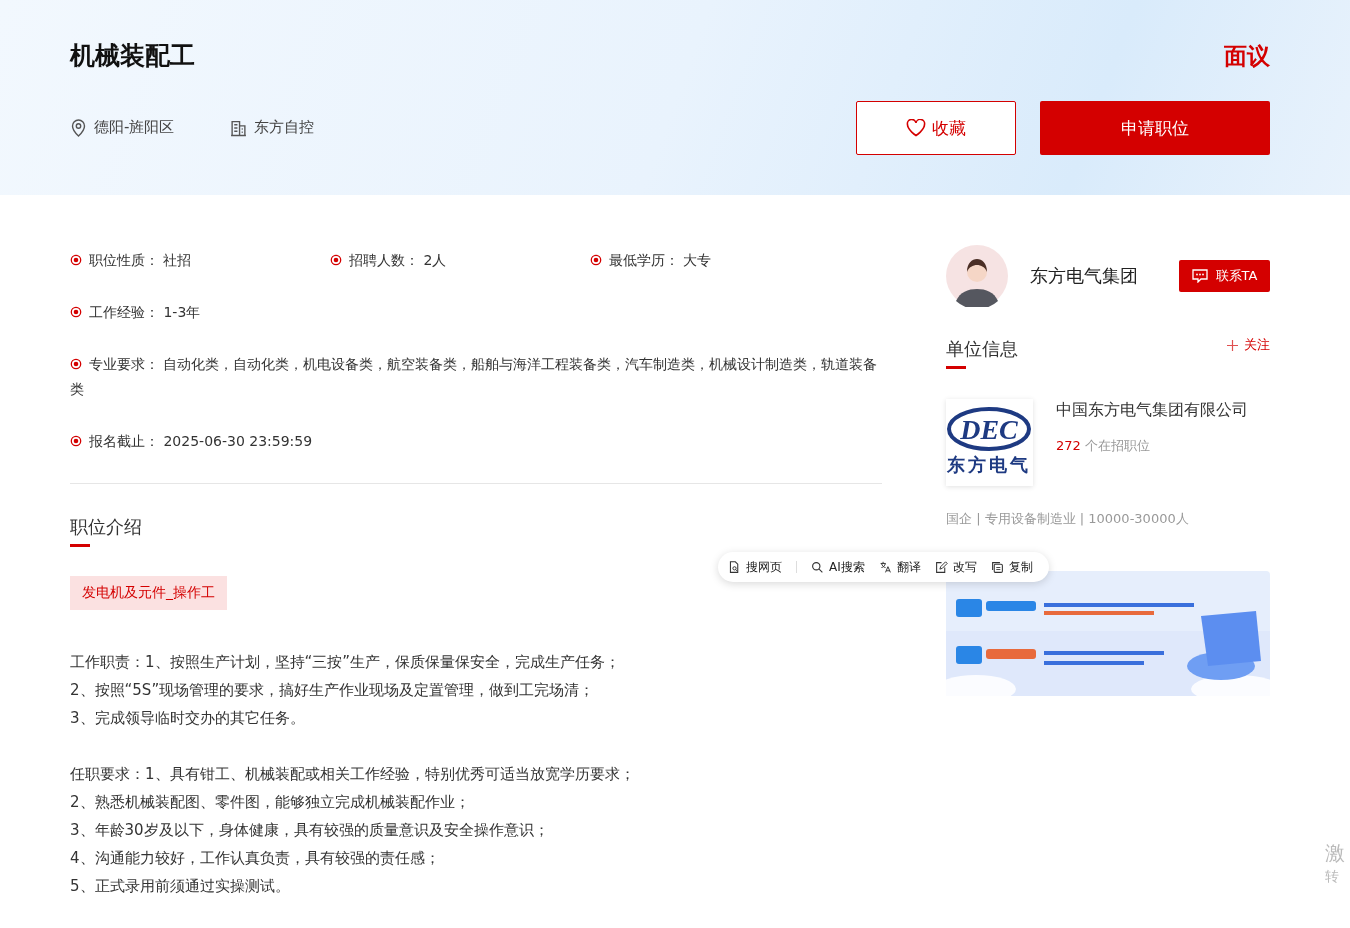 This screenshot has width=1350, height=928. What do you see at coordinates (734, 567) in the screenshot?
I see `page-search-icon` at bounding box center [734, 567].